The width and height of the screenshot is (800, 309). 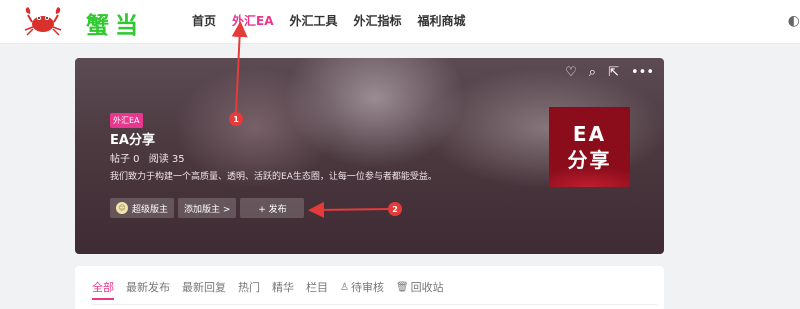 What do you see at coordinates (589, 147) in the screenshot?
I see `forum-thumbnail: EA 分享` at bounding box center [589, 147].